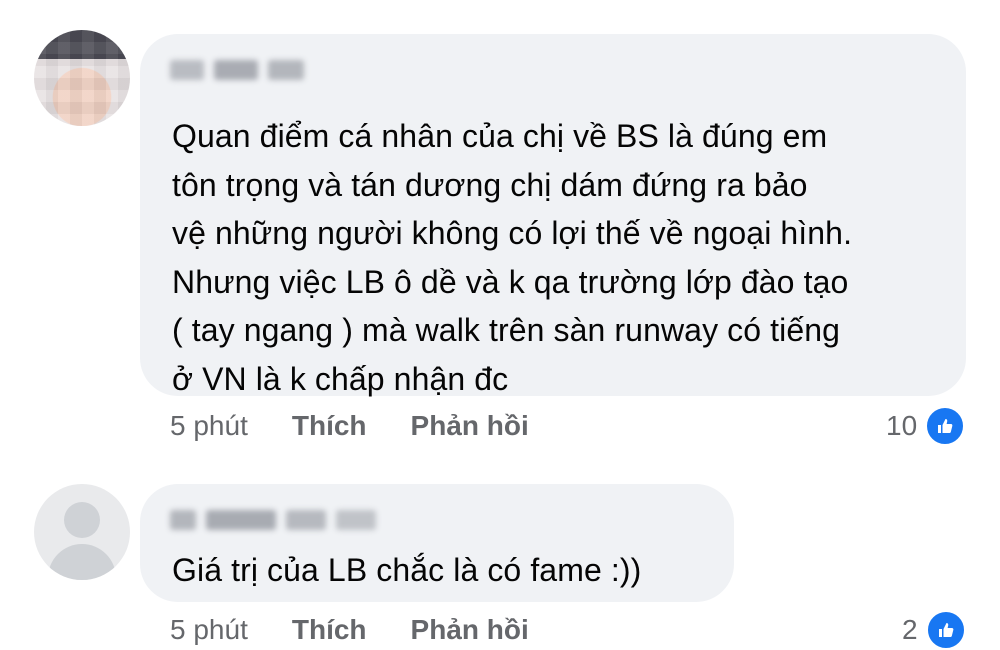 The image size is (1000, 650). What do you see at coordinates (437, 543) in the screenshot?
I see `comment-bubble: Giá trị của LB chắc là có fame :))` at bounding box center [437, 543].